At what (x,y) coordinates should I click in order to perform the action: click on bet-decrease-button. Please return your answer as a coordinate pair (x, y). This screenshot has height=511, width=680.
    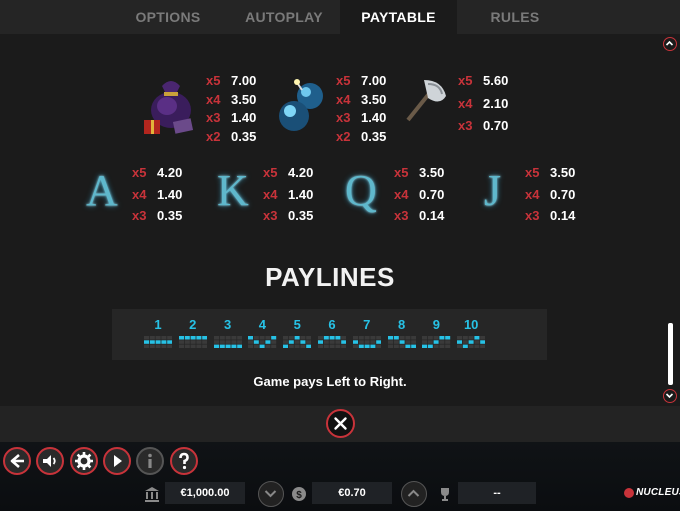
    Looking at the image, I should click on (271, 494).